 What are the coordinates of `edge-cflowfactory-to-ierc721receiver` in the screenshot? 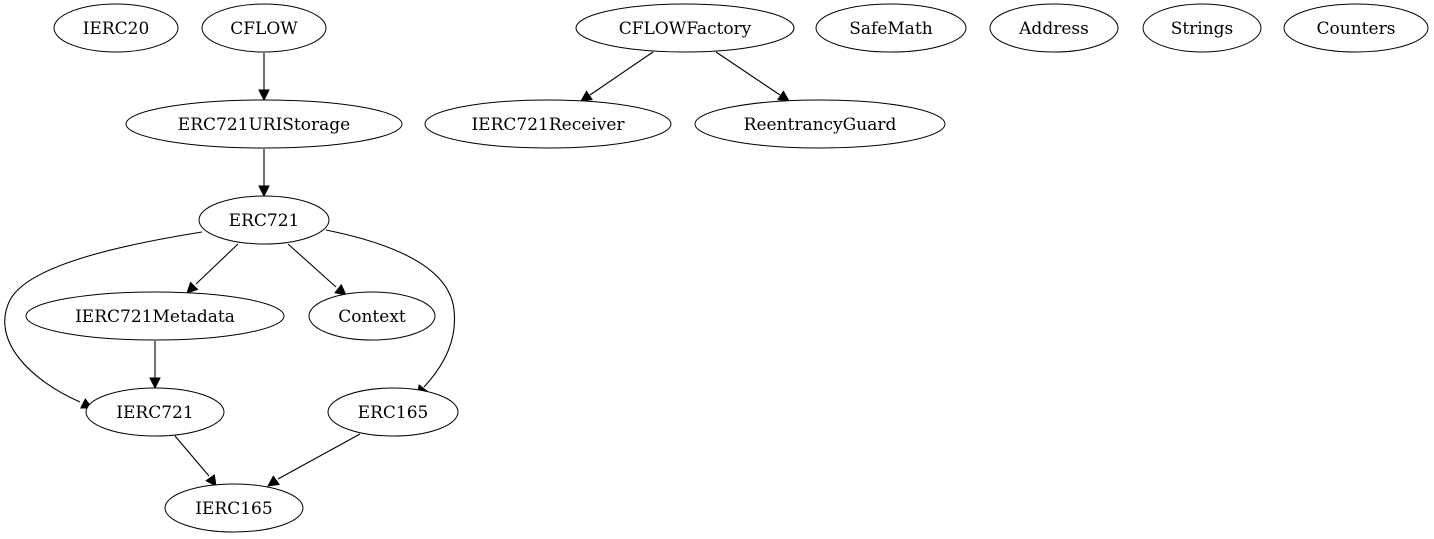 It's located at (617, 76).